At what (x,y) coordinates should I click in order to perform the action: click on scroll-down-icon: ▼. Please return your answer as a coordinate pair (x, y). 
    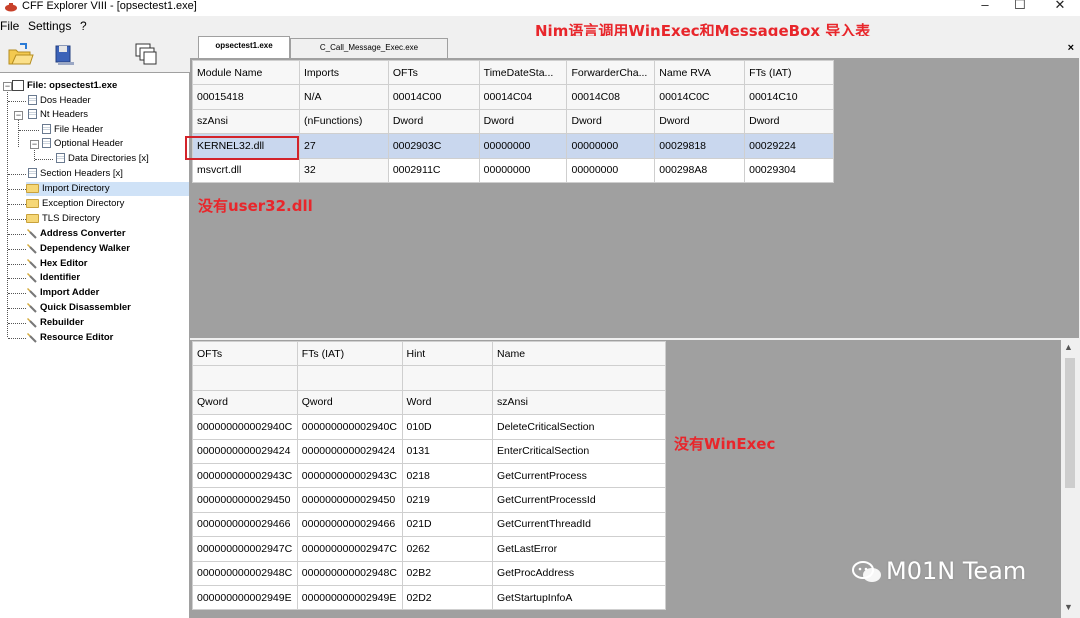
    Looking at the image, I should click on (1068, 607).